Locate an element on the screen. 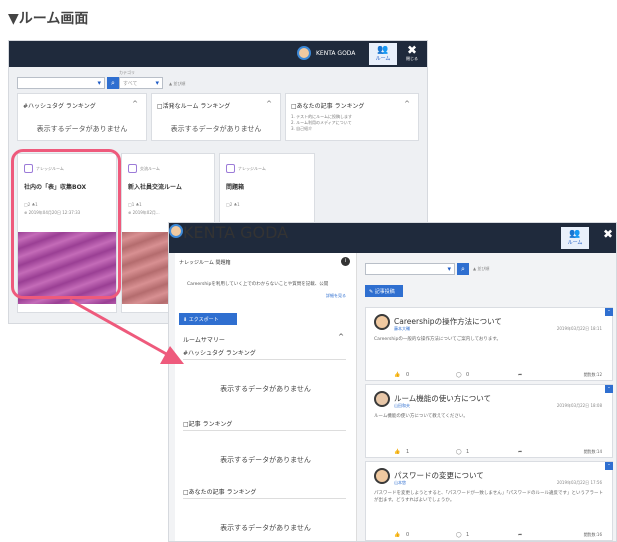 This screenshot has height=542, width=617. page-caption: ▼ルーム画面 is located at coordinates (48, 19).